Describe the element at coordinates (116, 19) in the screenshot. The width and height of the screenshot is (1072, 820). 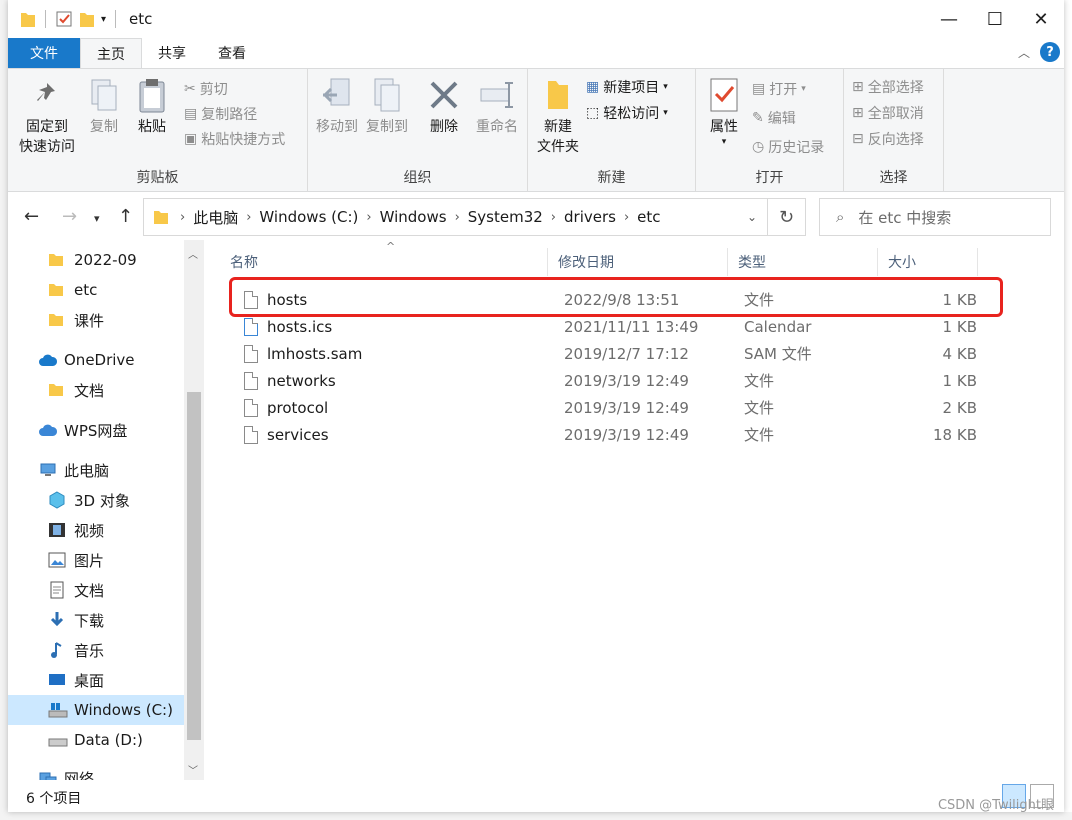
I see `divider` at that location.